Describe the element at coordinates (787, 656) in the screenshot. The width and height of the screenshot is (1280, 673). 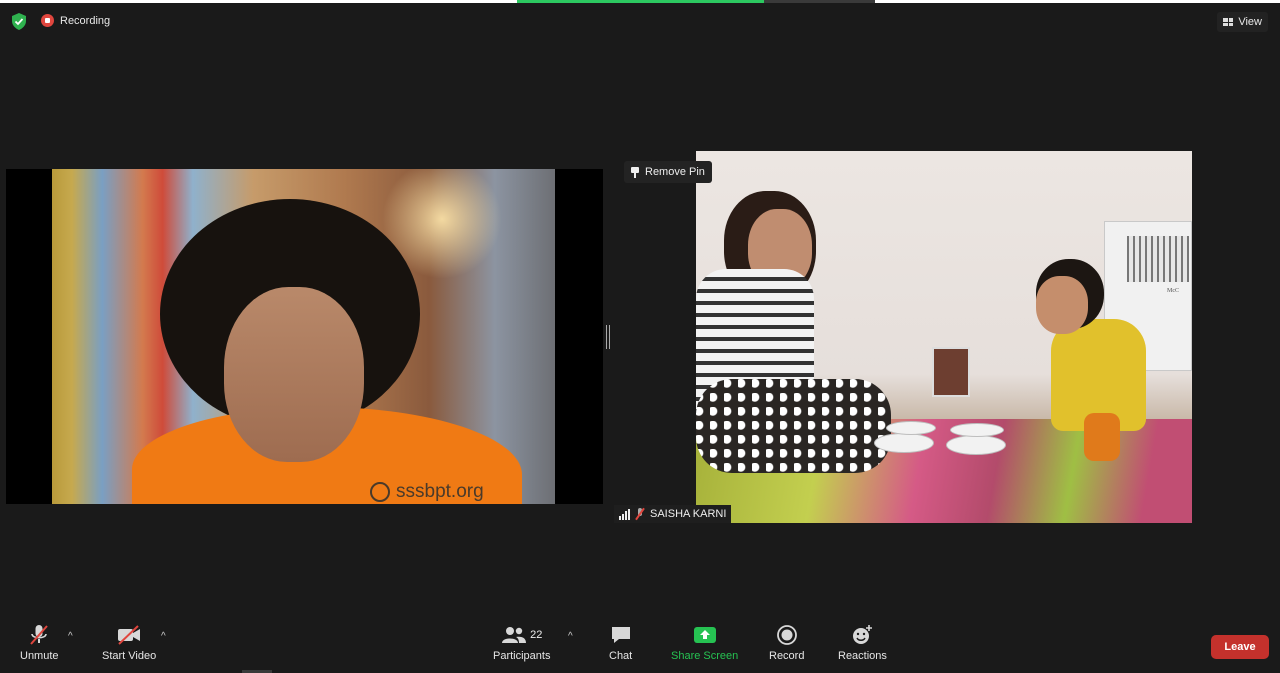
I see `record-label: Record` at that location.